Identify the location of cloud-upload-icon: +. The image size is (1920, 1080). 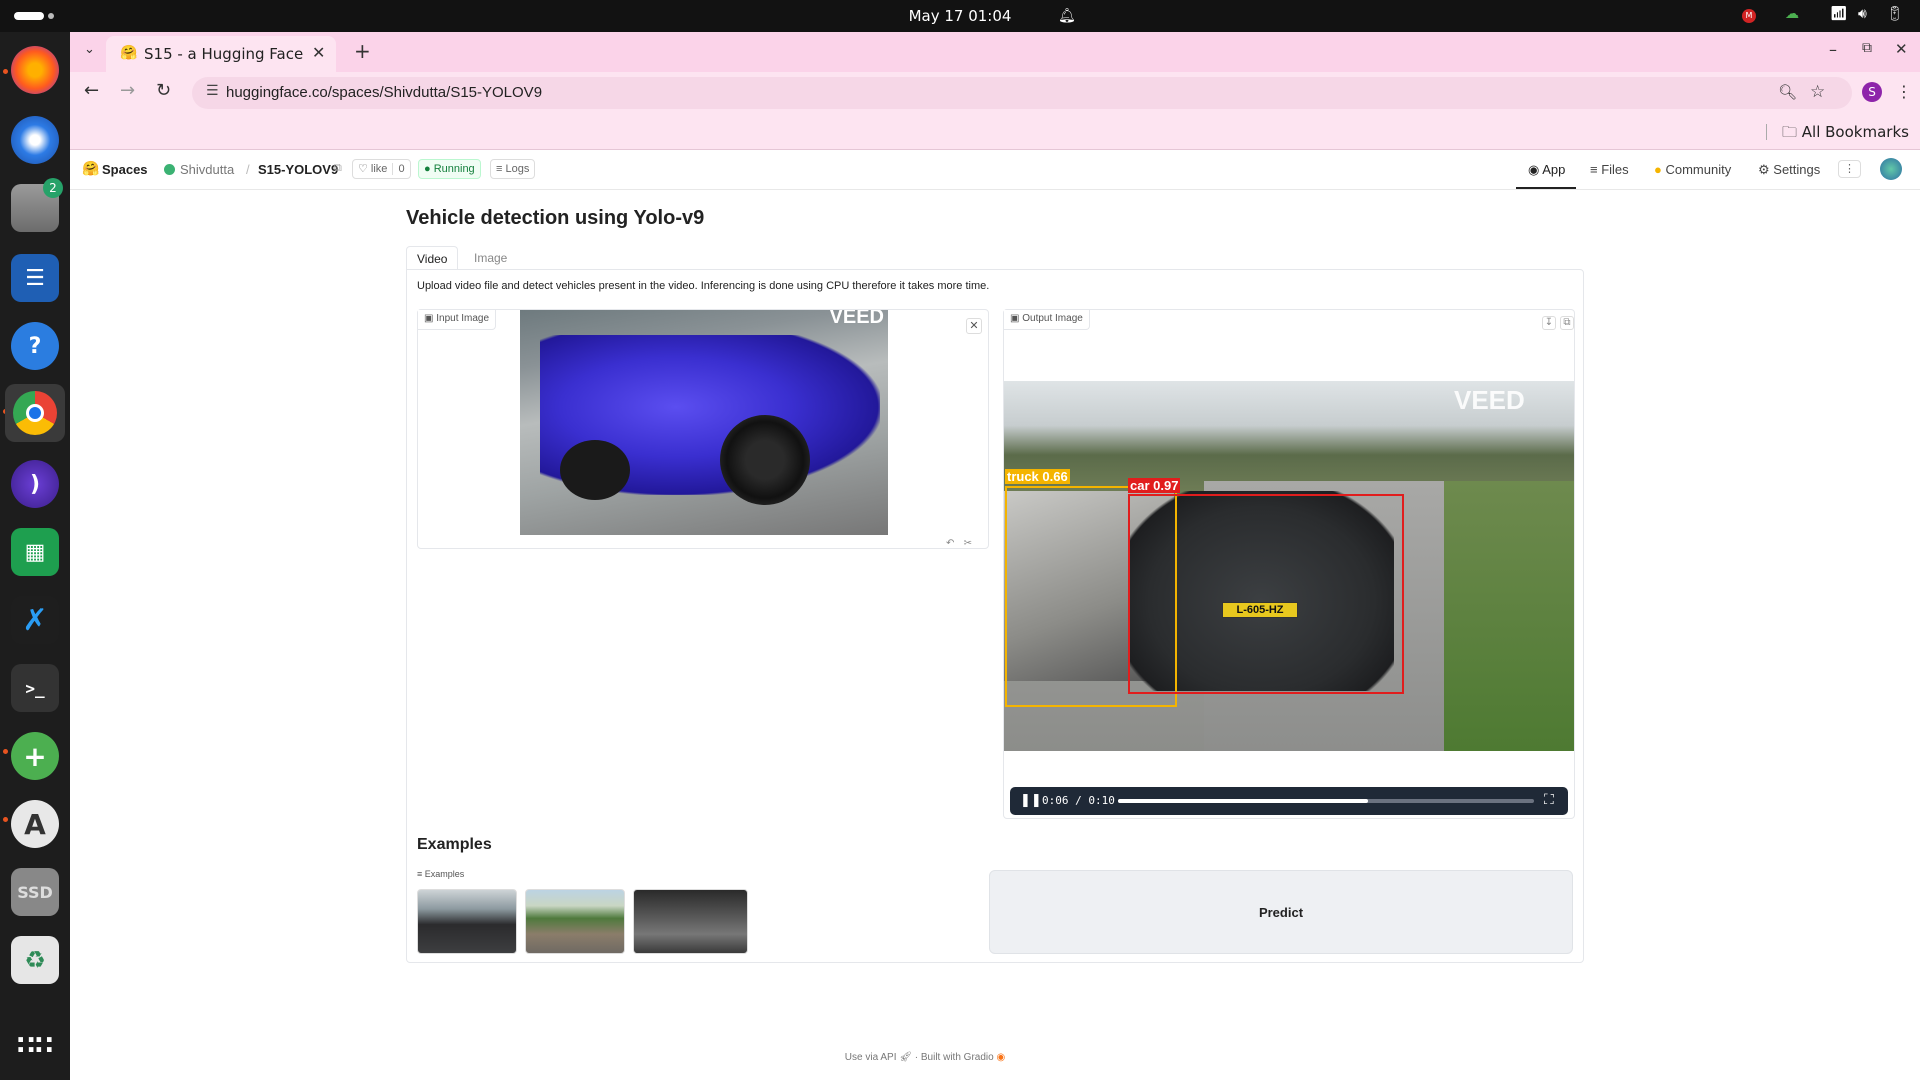
(35, 756).